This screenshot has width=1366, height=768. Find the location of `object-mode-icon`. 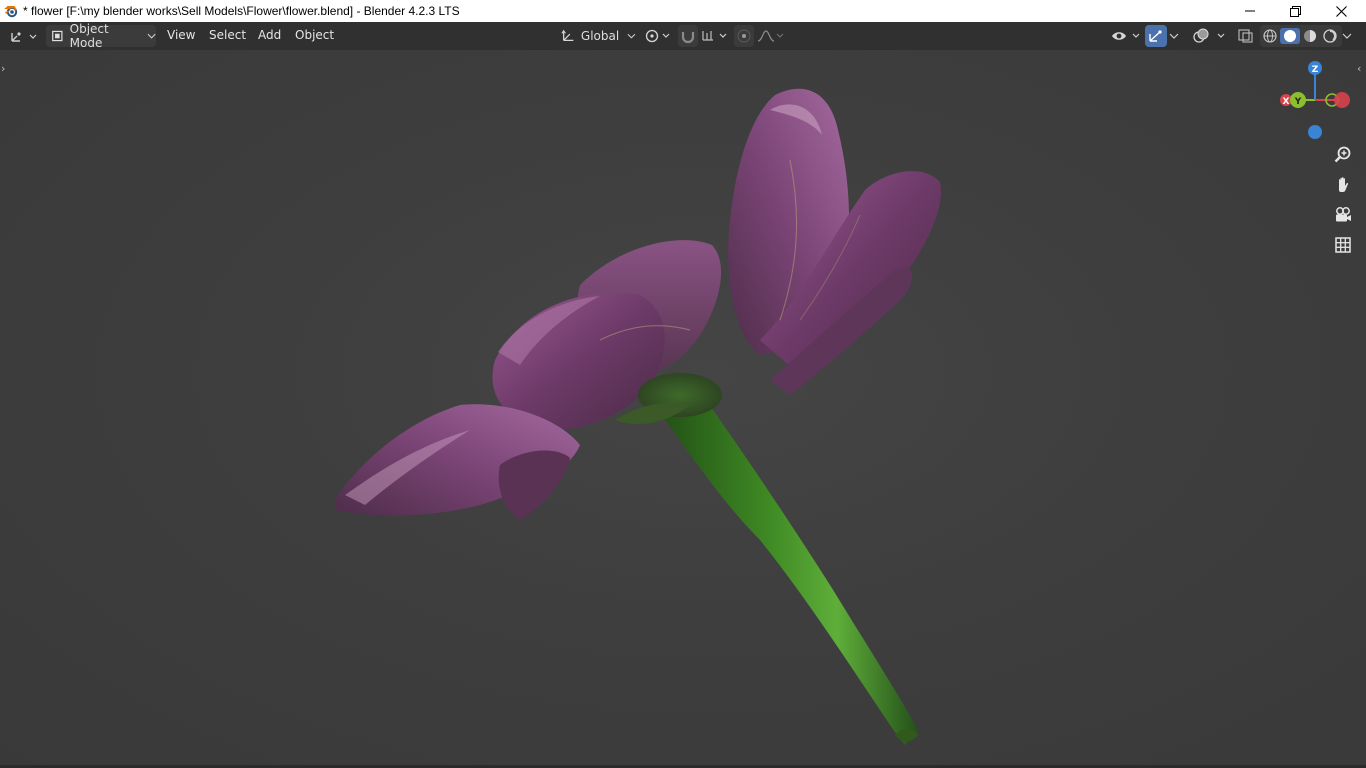

object-mode-icon is located at coordinates (57, 36).